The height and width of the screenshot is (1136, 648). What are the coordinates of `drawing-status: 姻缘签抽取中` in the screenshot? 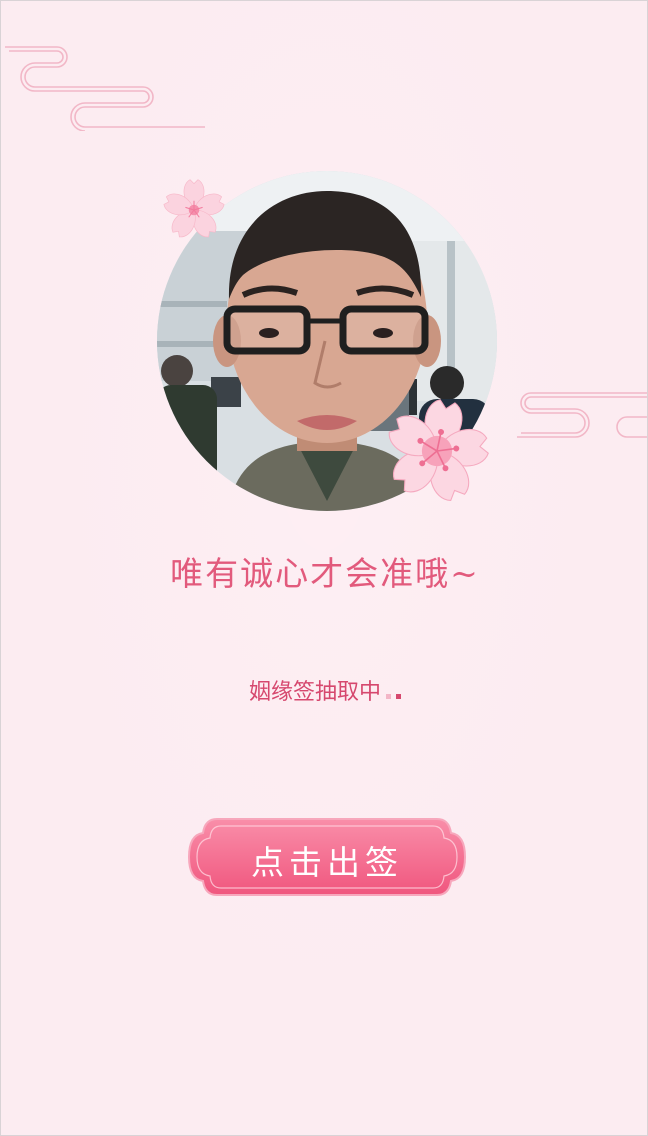 It's located at (324, 690).